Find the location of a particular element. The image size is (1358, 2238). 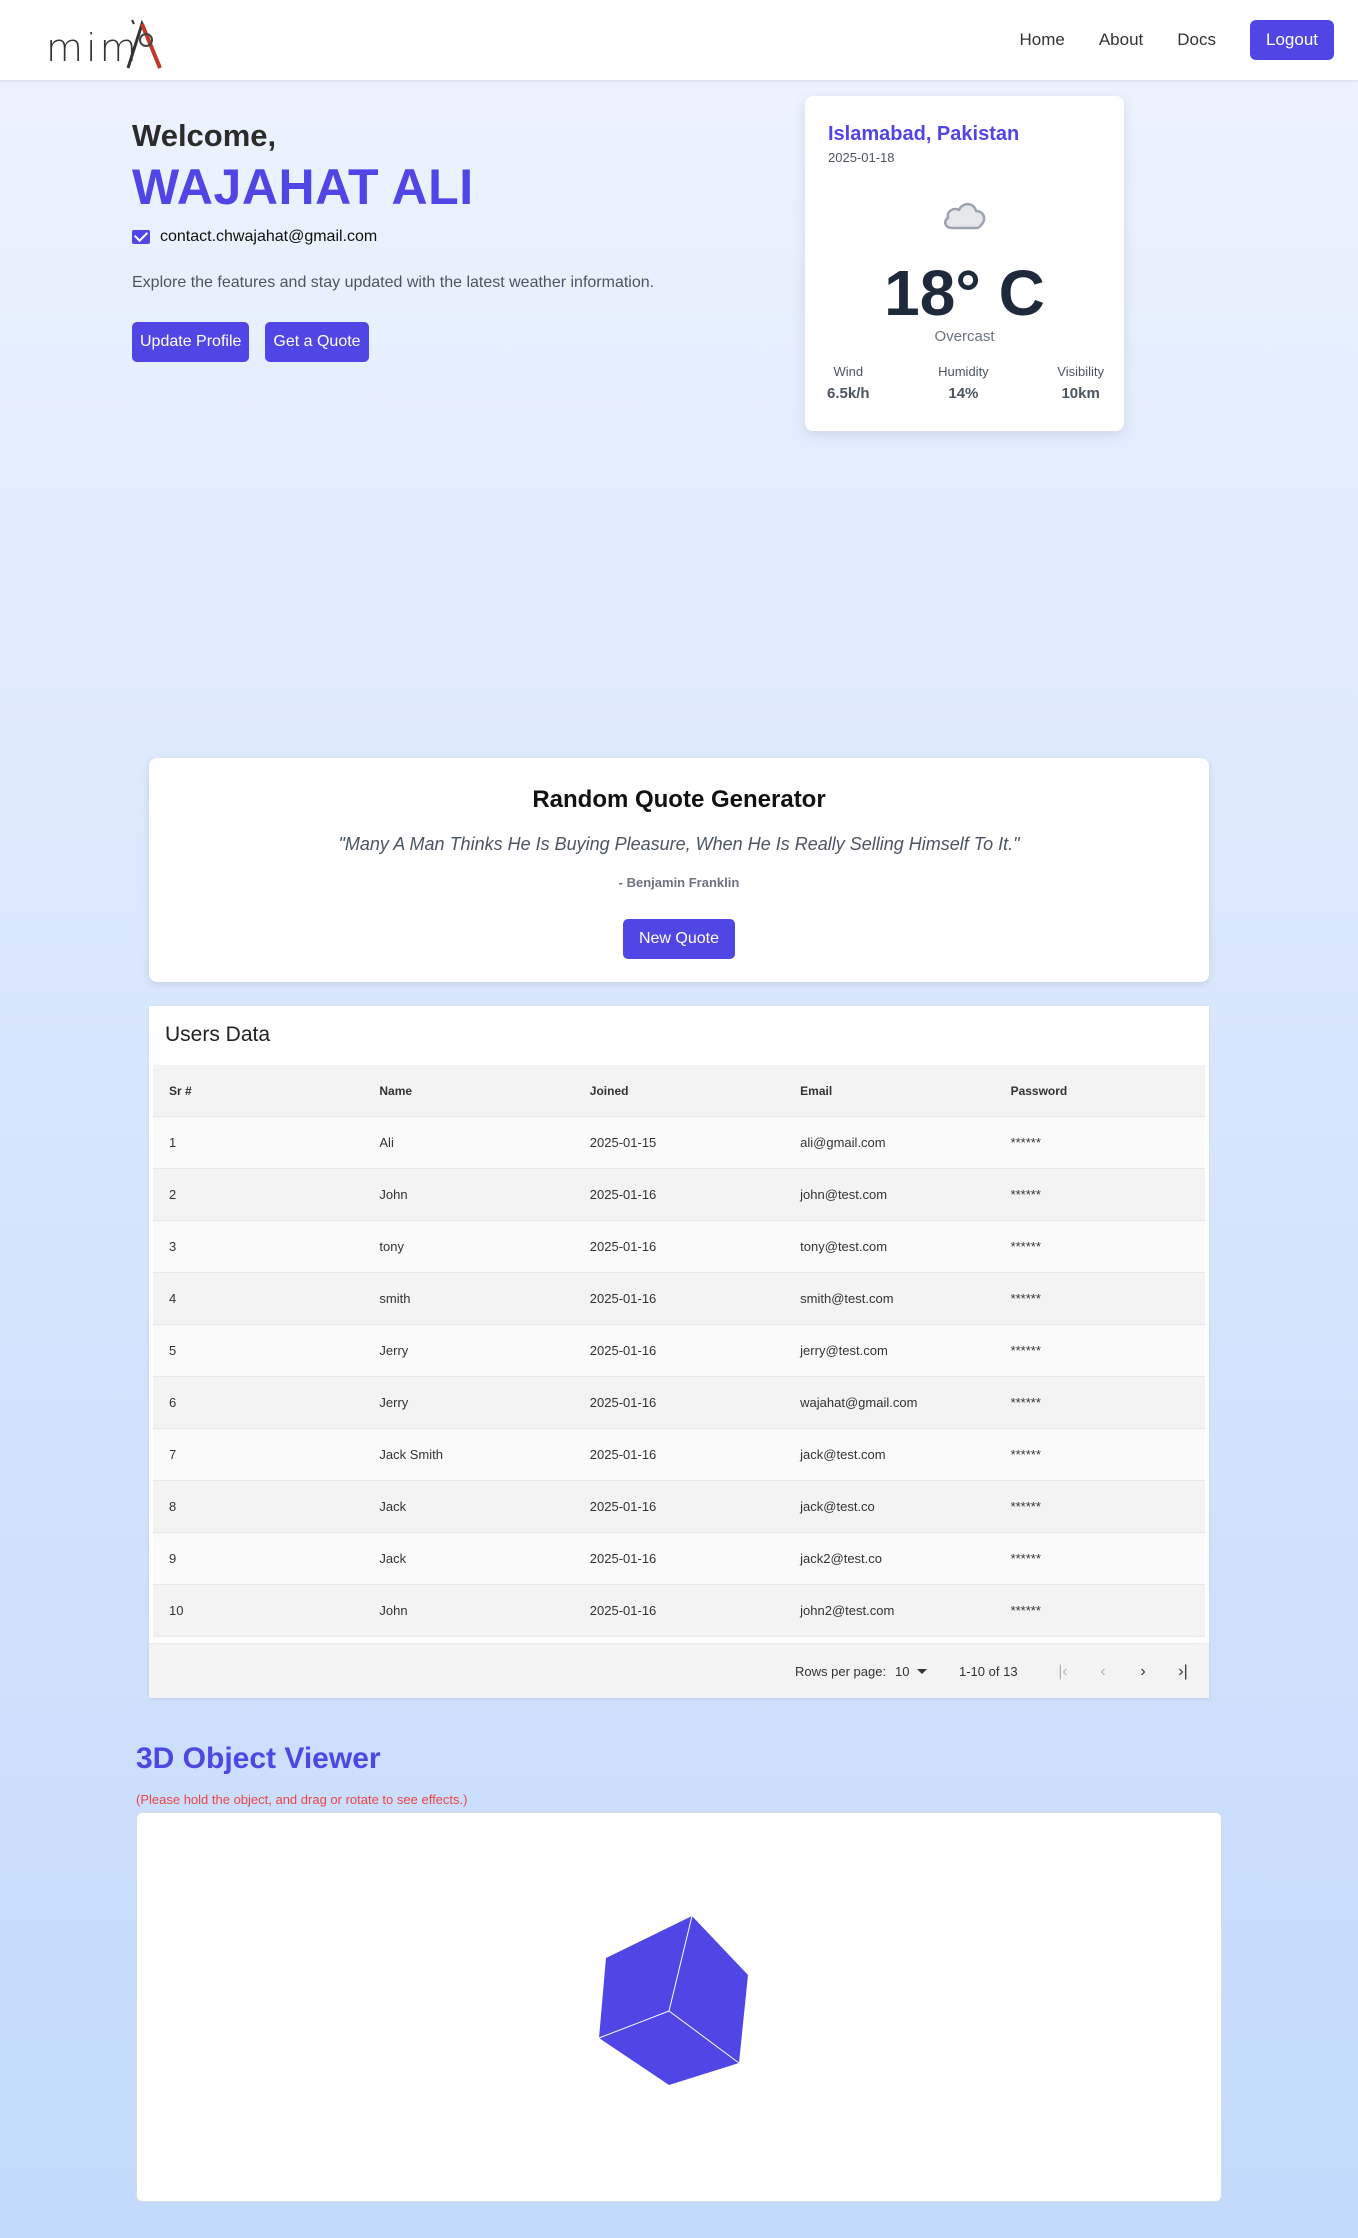

table-row: 9 Jack 2025-01-16 jack2@test.co ****** is located at coordinates (679, 1559).